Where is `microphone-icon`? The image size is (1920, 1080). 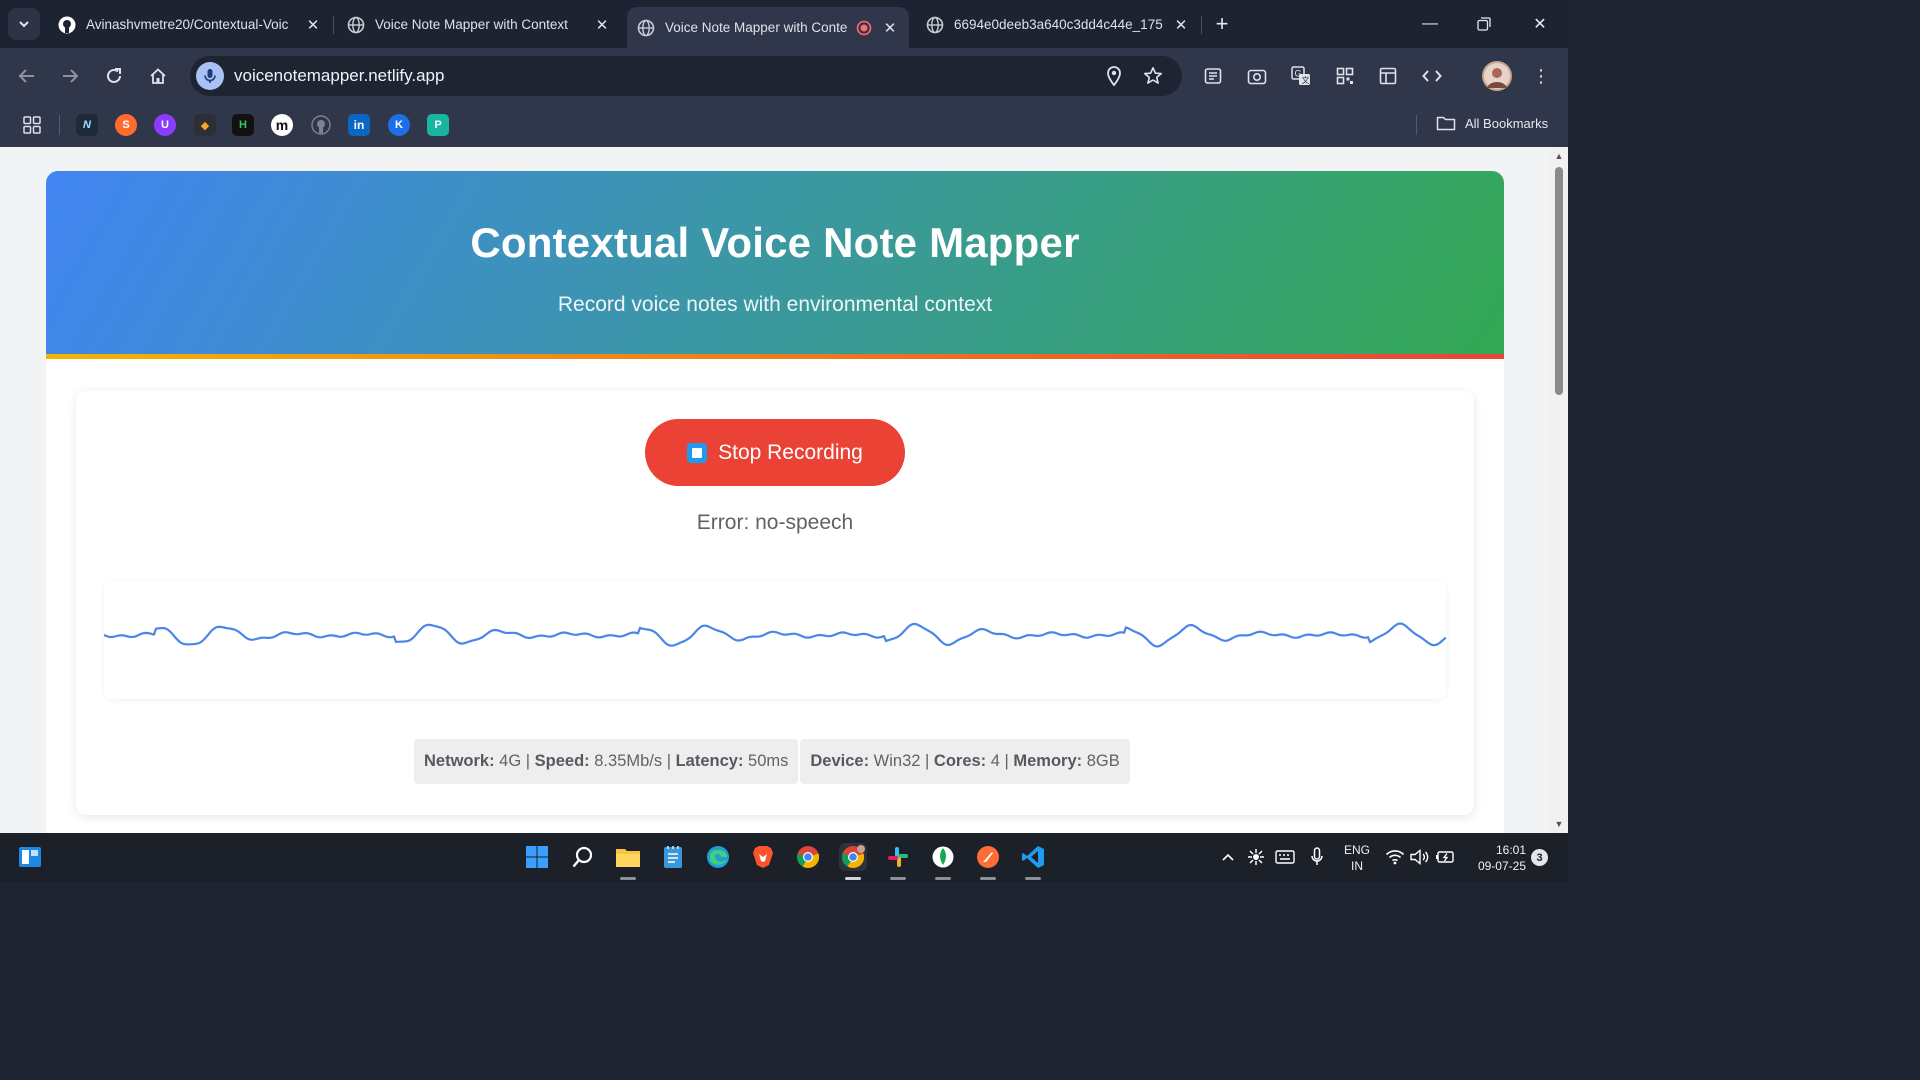
microphone-icon is located at coordinates (210, 76).